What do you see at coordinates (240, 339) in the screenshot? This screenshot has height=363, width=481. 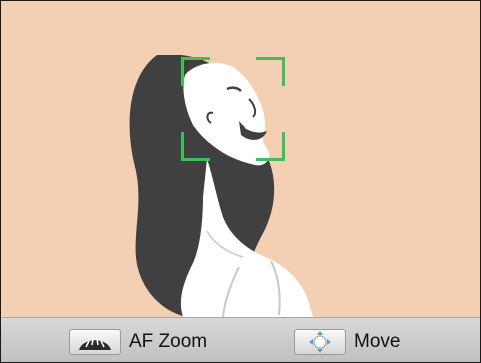 I see `control-hint-bar: AF Zoom Move` at bounding box center [240, 339].